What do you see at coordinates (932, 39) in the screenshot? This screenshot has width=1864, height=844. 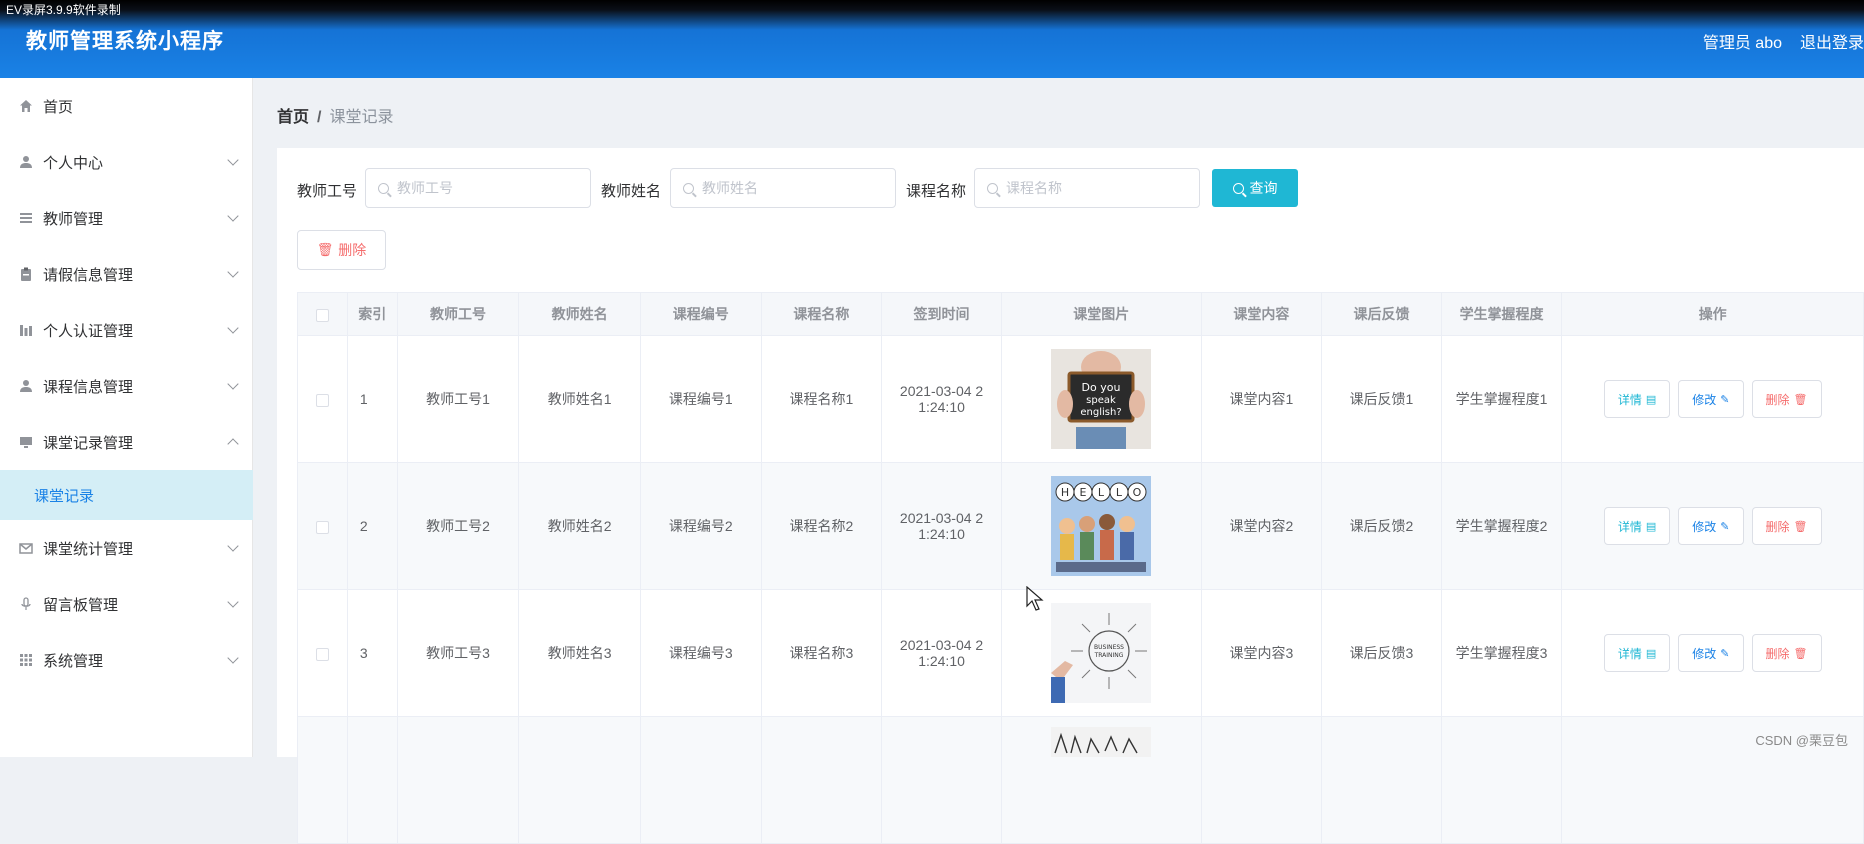 I see `top-bar: EV录屏3.9.9软件录制 教师管理系统小程序 管理员 abo 退出登录` at bounding box center [932, 39].